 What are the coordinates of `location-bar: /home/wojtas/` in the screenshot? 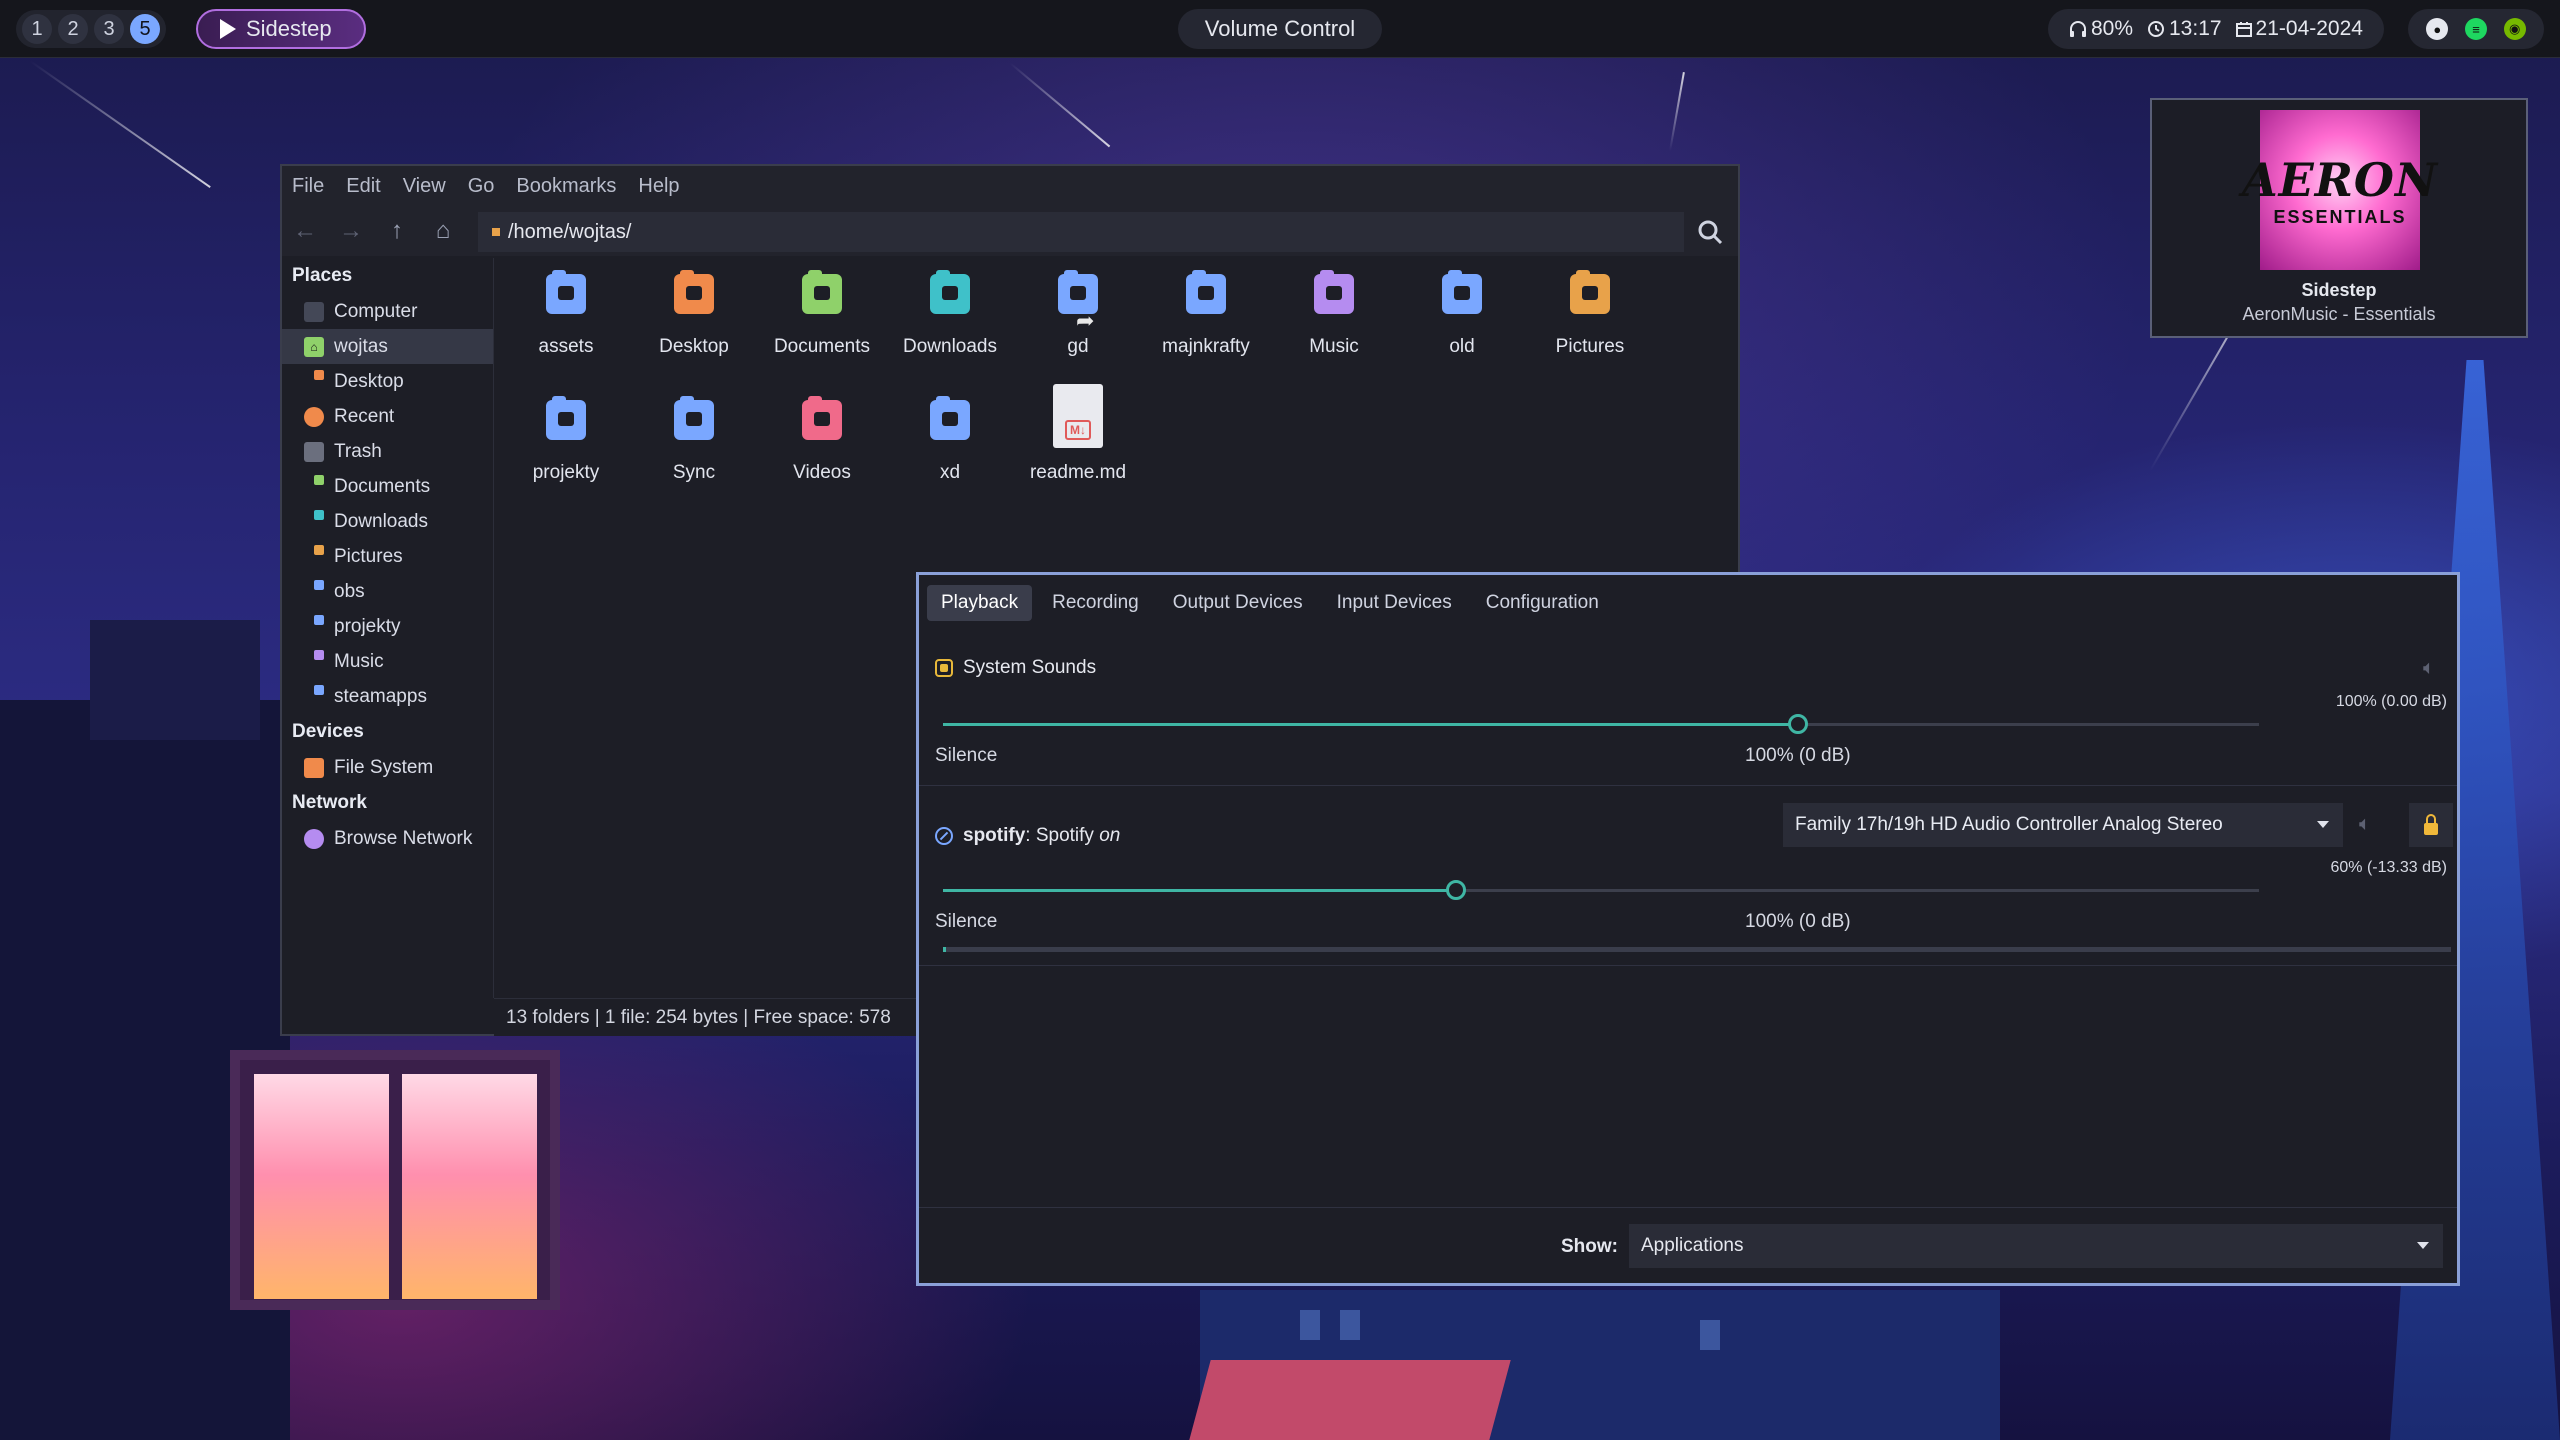 It's located at (1081, 232).